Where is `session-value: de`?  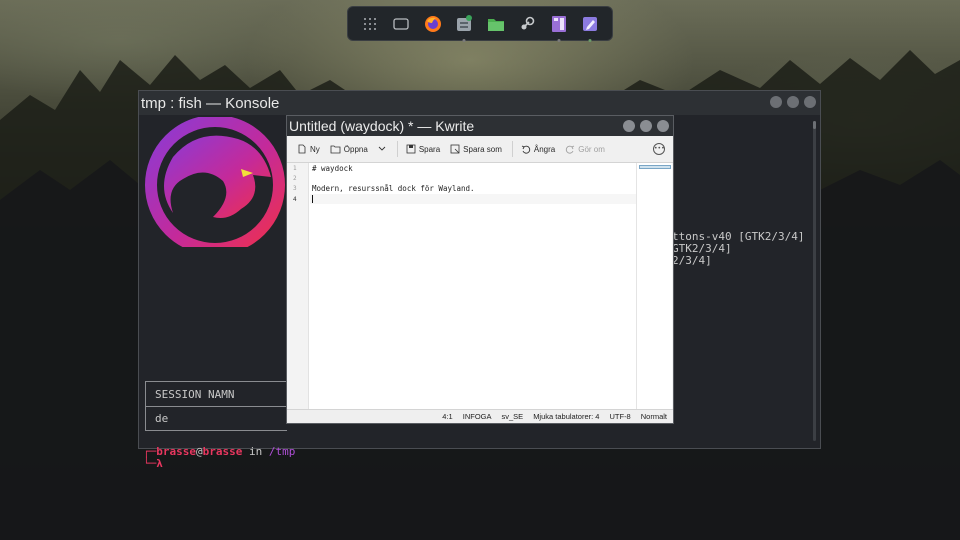
session-value: de is located at coordinates (216, 418).